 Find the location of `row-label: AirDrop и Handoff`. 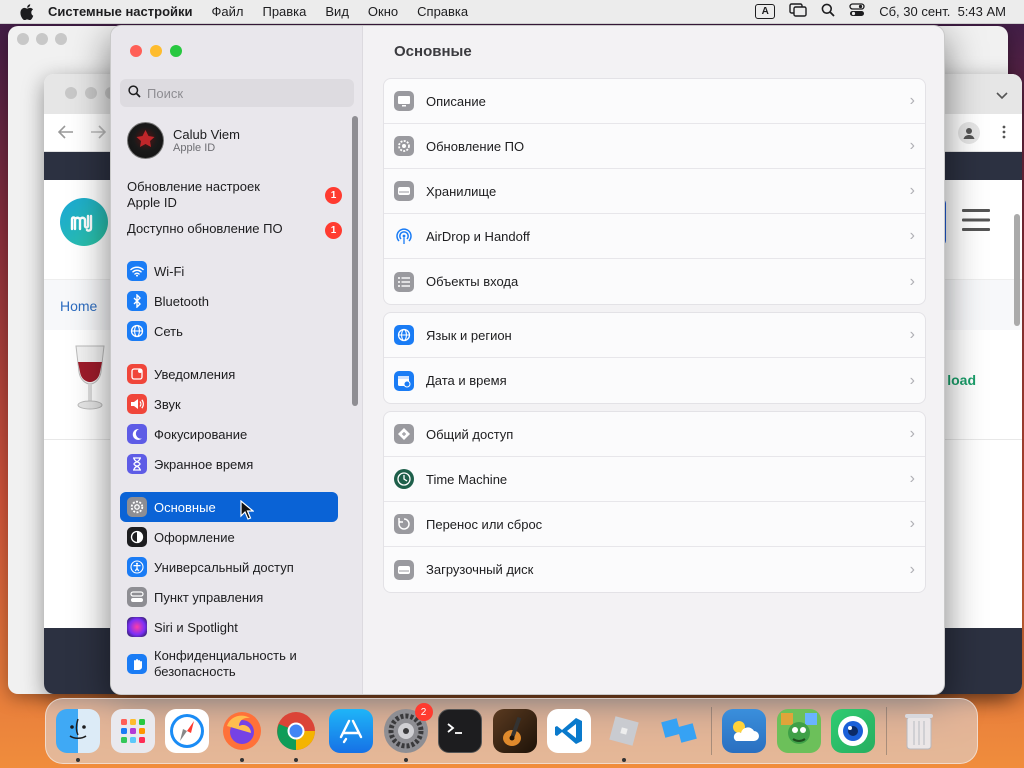

row-label: AirDrop и Handoff is located at coordinates (478, 236).